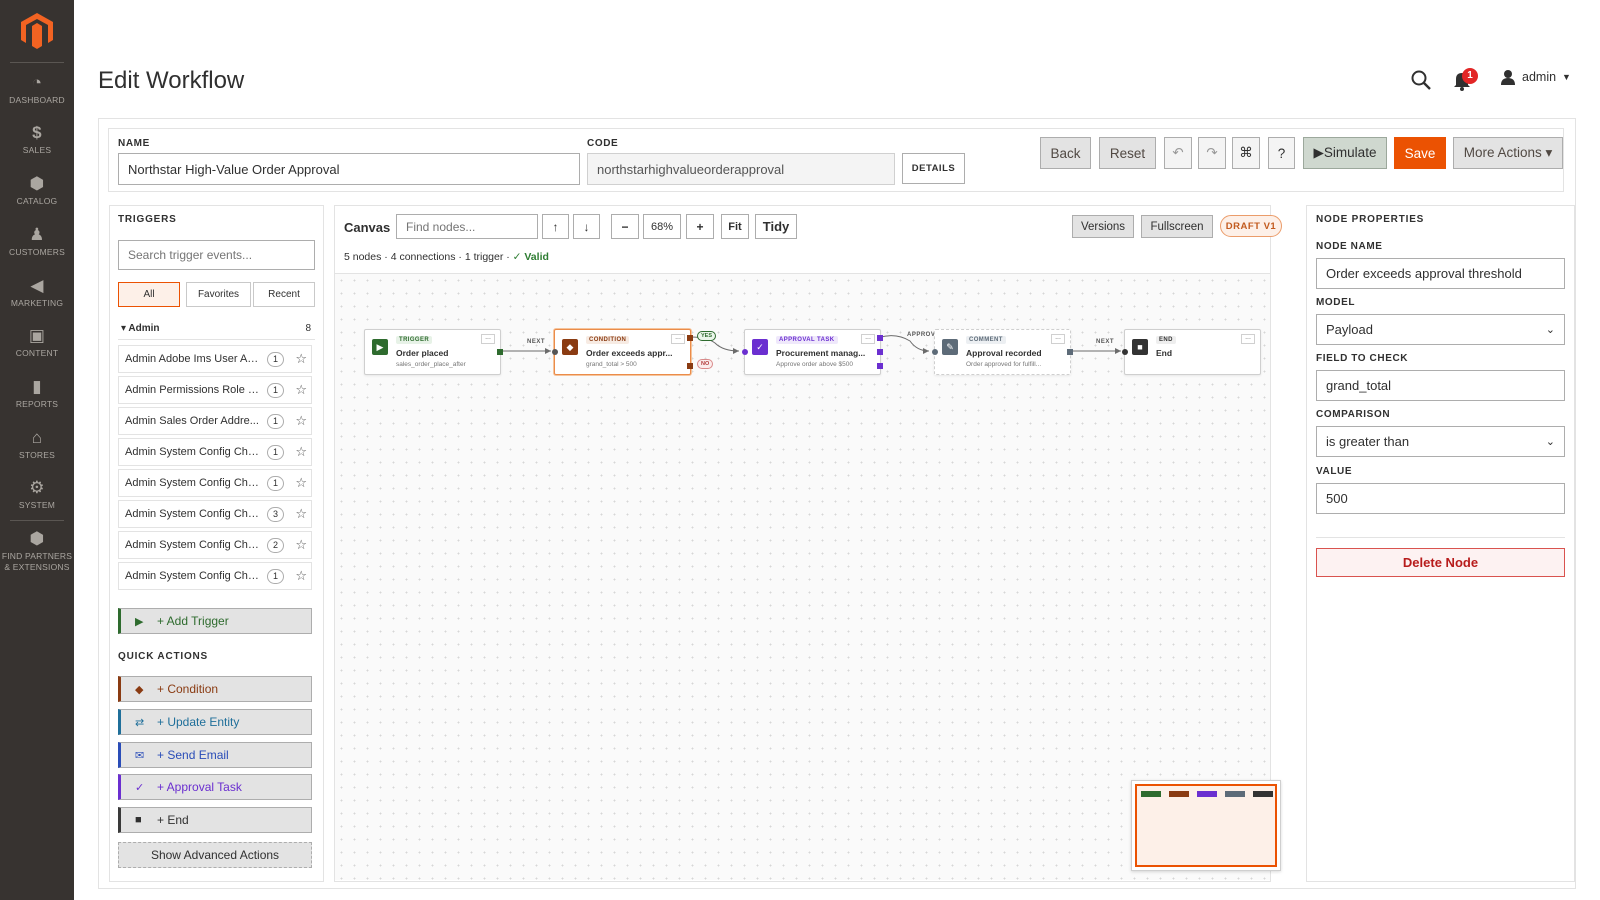 The width and height of the screenshot is (1600, 900). What do you see at coordinates (1206, 825) in the screenshot?
I see `minimap` at bounding box center [1206, 825].